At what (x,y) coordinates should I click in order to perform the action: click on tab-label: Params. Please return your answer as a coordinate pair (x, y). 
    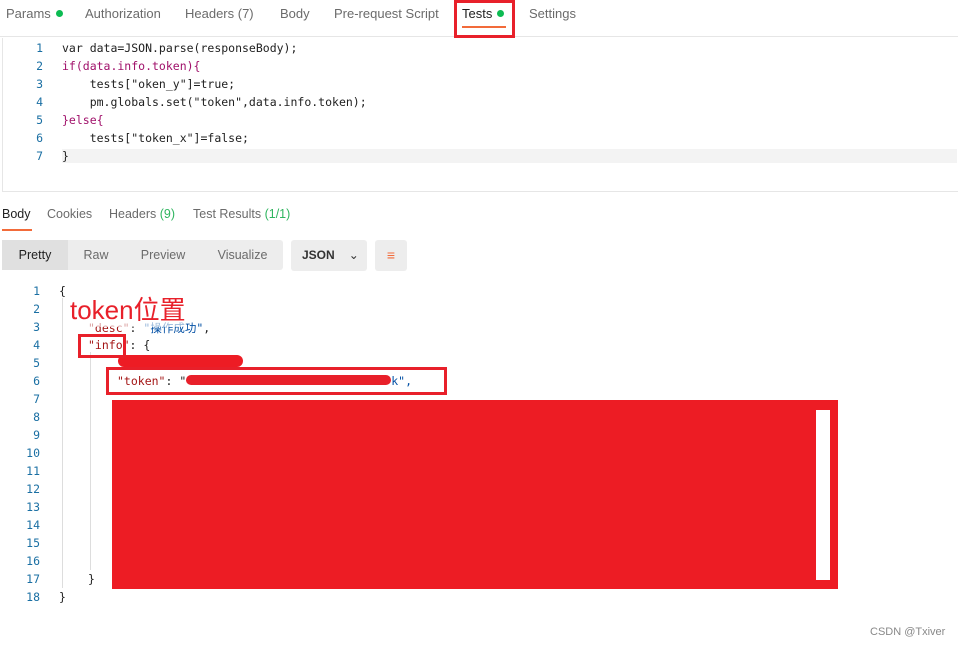
    Looking at the image, I should click on (28, 13).